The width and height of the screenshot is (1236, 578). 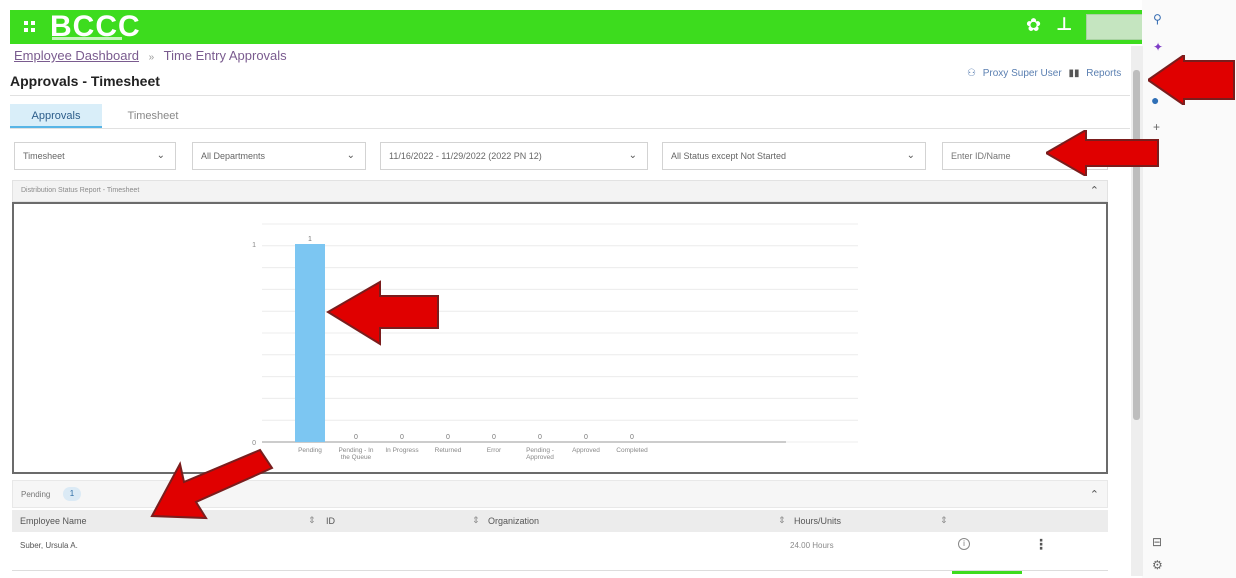 I want to click on column-id: ID, so click(x=330, y=521).